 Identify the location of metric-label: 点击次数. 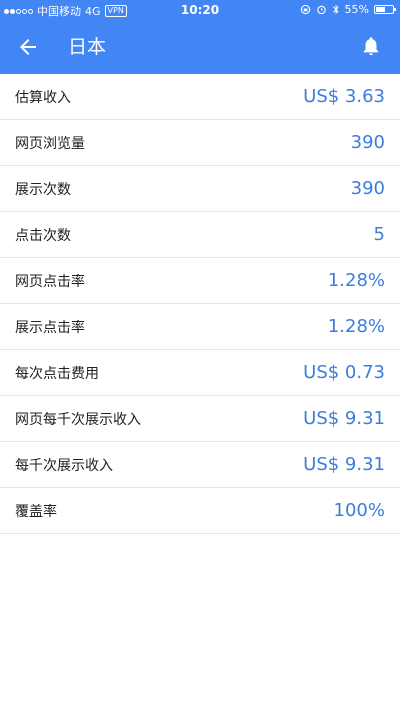
(43, 235).